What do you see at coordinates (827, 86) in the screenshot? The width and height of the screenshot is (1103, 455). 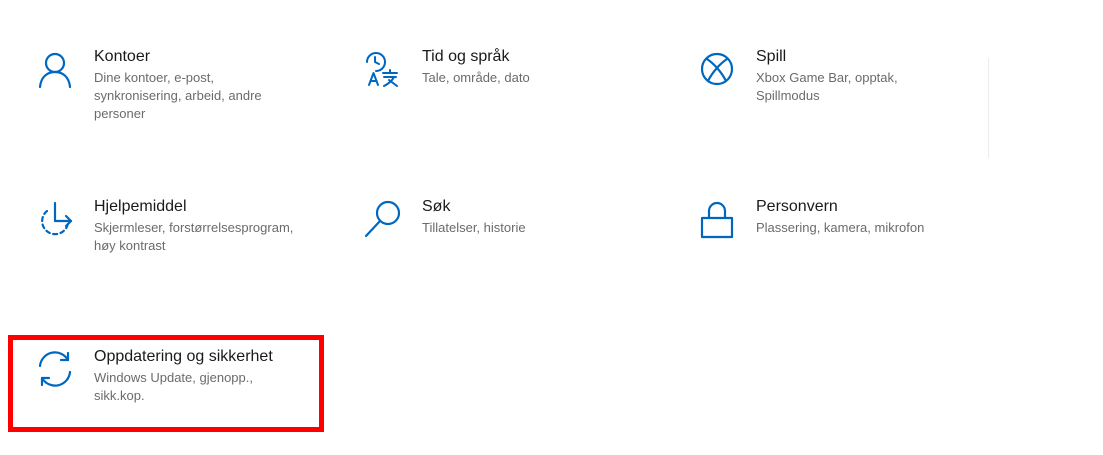 I see `tile-description: Xbox Game Bar, opptak, Spillmodus` at bounding box center [827, 86].